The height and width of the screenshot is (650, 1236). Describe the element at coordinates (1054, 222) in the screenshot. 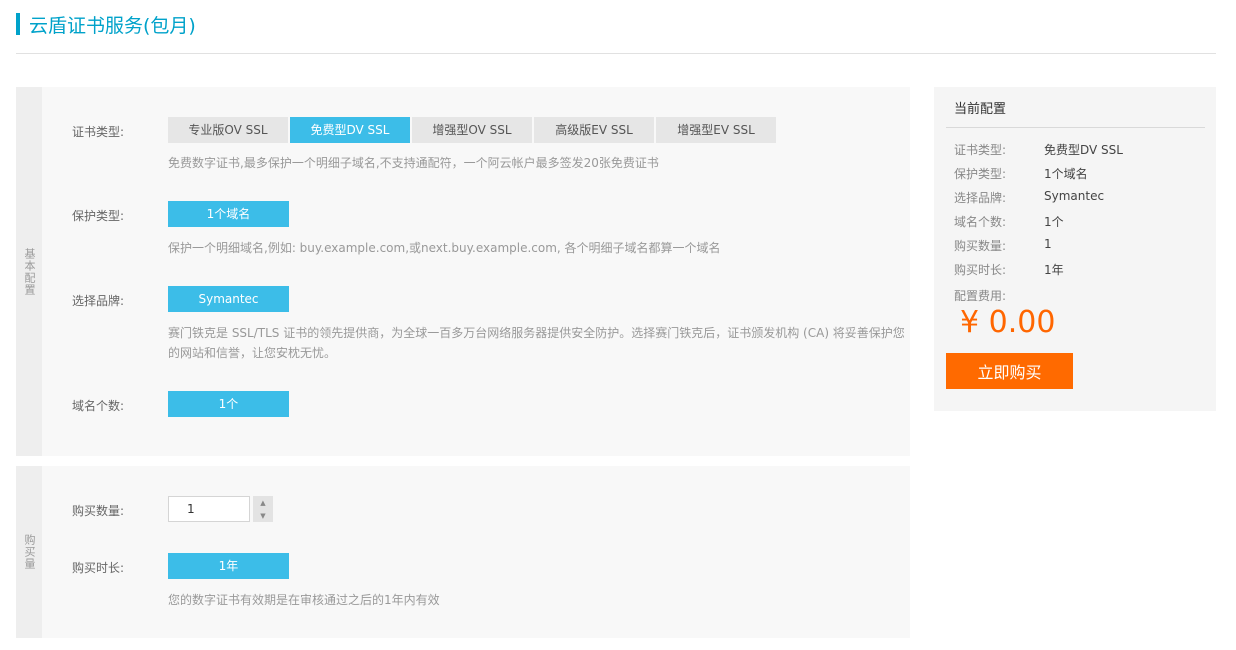

I see `summary-value: 1个` at that location.